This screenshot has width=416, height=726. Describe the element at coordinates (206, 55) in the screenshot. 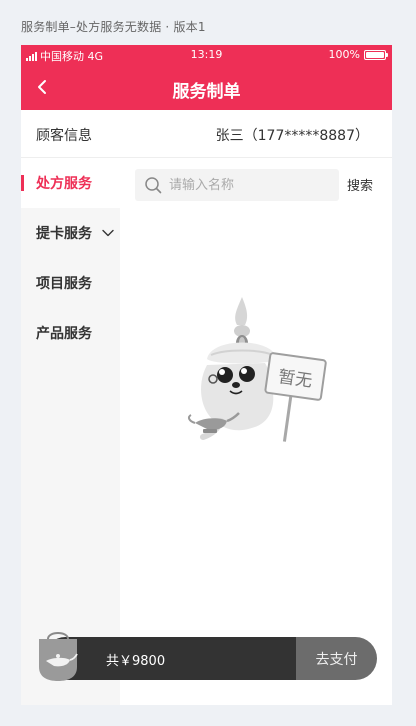

I see `status-bar: 中国移动 4G 13:19 100%` at that location.